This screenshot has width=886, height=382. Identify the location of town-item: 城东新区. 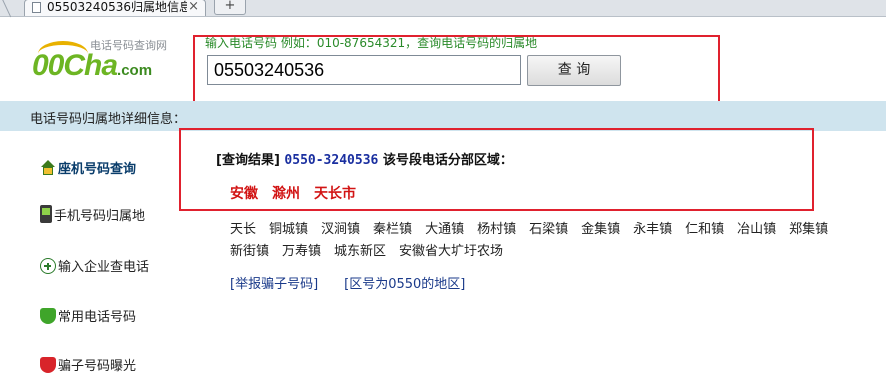
(360, 251).